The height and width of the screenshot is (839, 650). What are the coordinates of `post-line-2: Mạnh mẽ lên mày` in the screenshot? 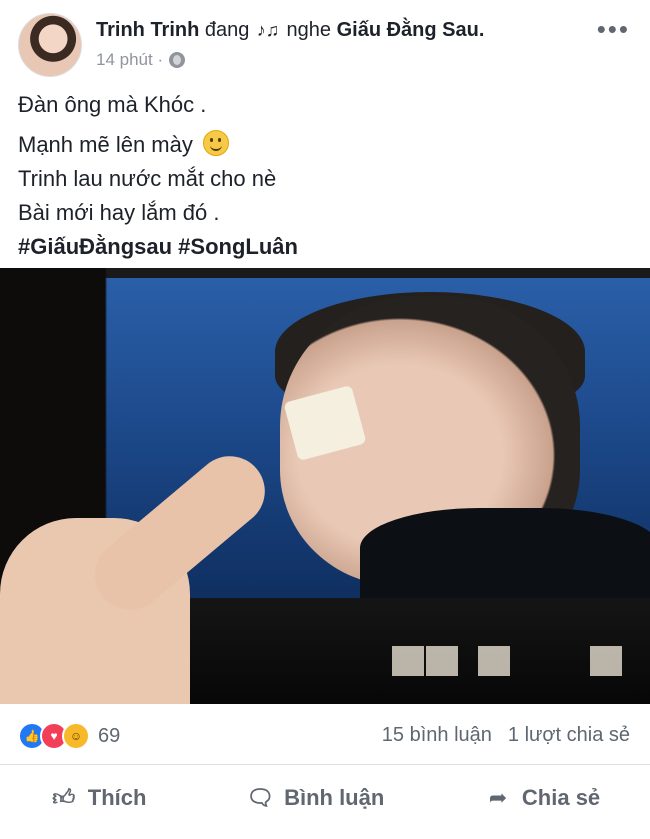 It's located at (328, 145).